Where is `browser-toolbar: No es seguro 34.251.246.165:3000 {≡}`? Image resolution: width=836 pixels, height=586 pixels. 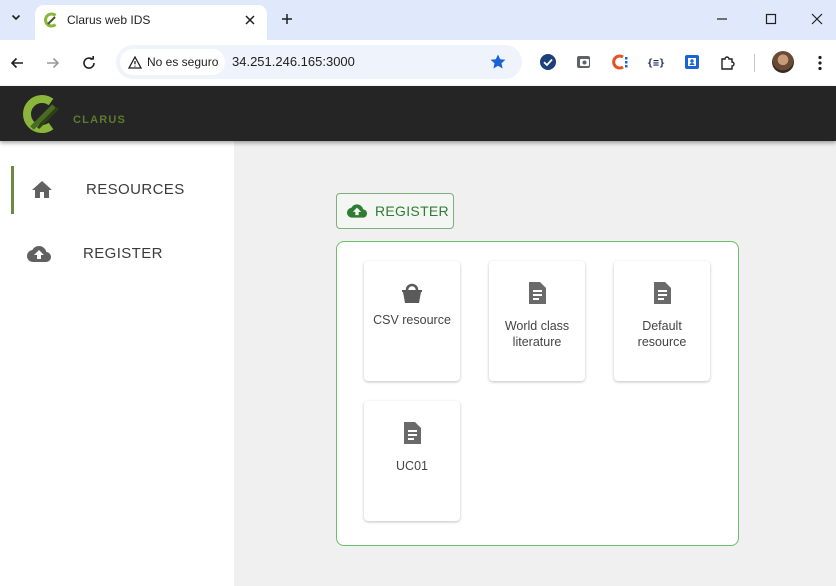 browser-toolbar: No es seguro 34.251.246.165:3000 {≡} is located at coordinates (418, 63).